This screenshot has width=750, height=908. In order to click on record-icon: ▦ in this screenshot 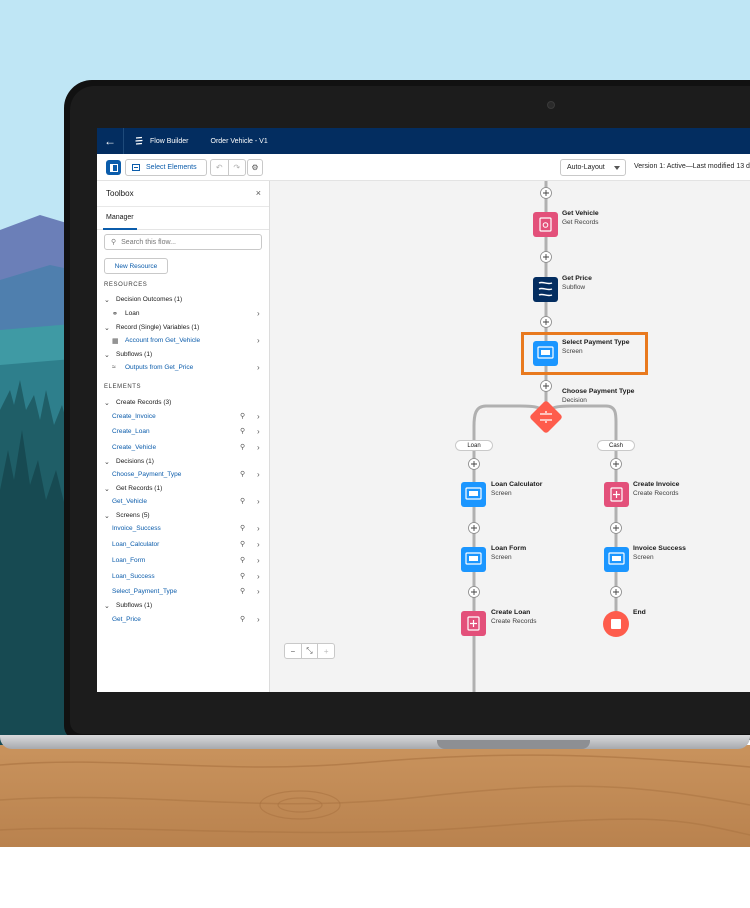, I will do `click(115, 341)`.